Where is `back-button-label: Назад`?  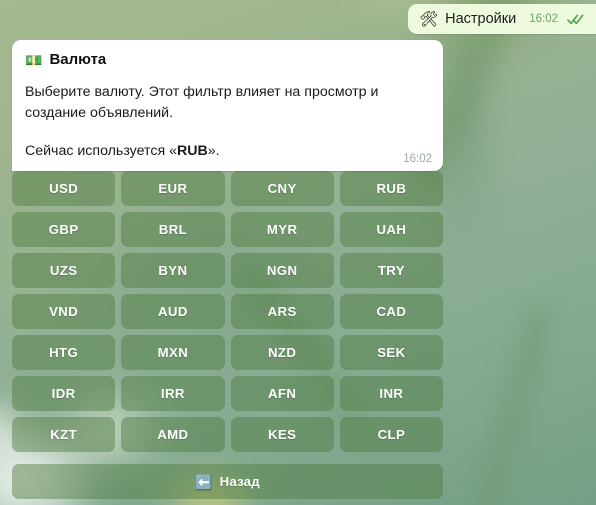 back-button-label: Назад is located at coordinates (239, 481).